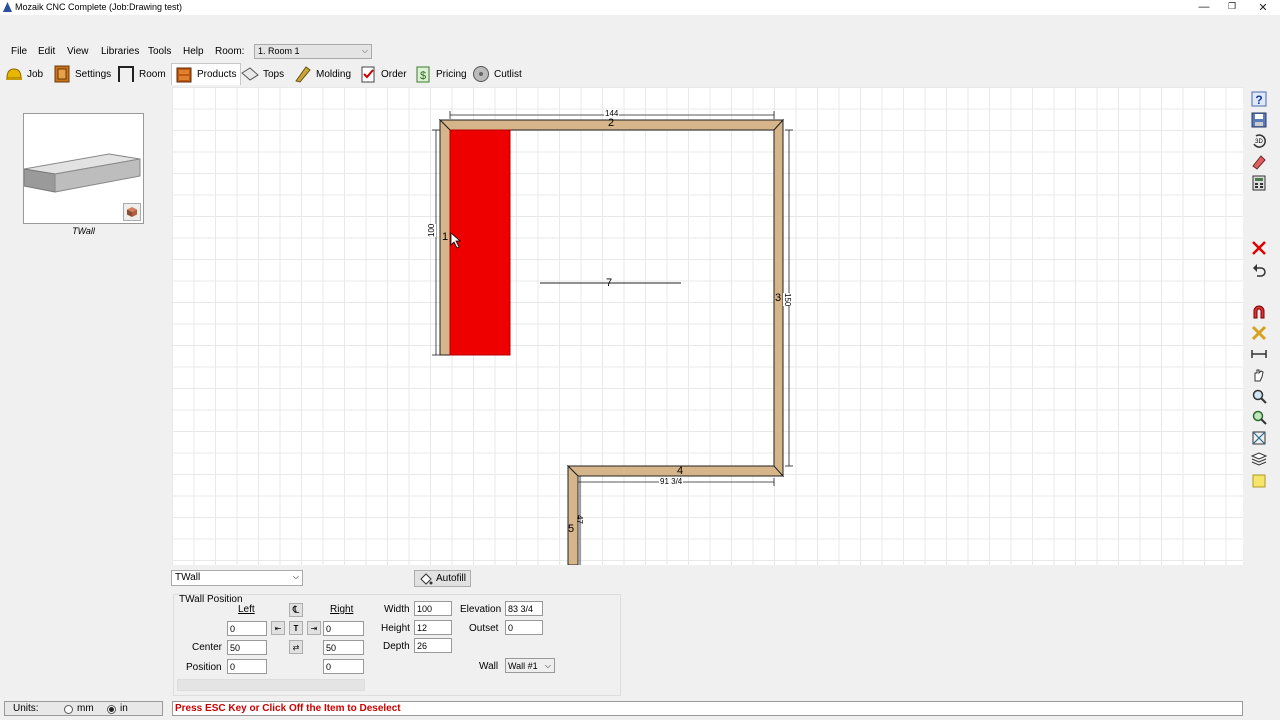 The height and width of the screenshot is (720, 1280). What do you see at coordinates (204, 667) in the screenshot?
I see `position-label: Position` at bounding box center [204, 667].